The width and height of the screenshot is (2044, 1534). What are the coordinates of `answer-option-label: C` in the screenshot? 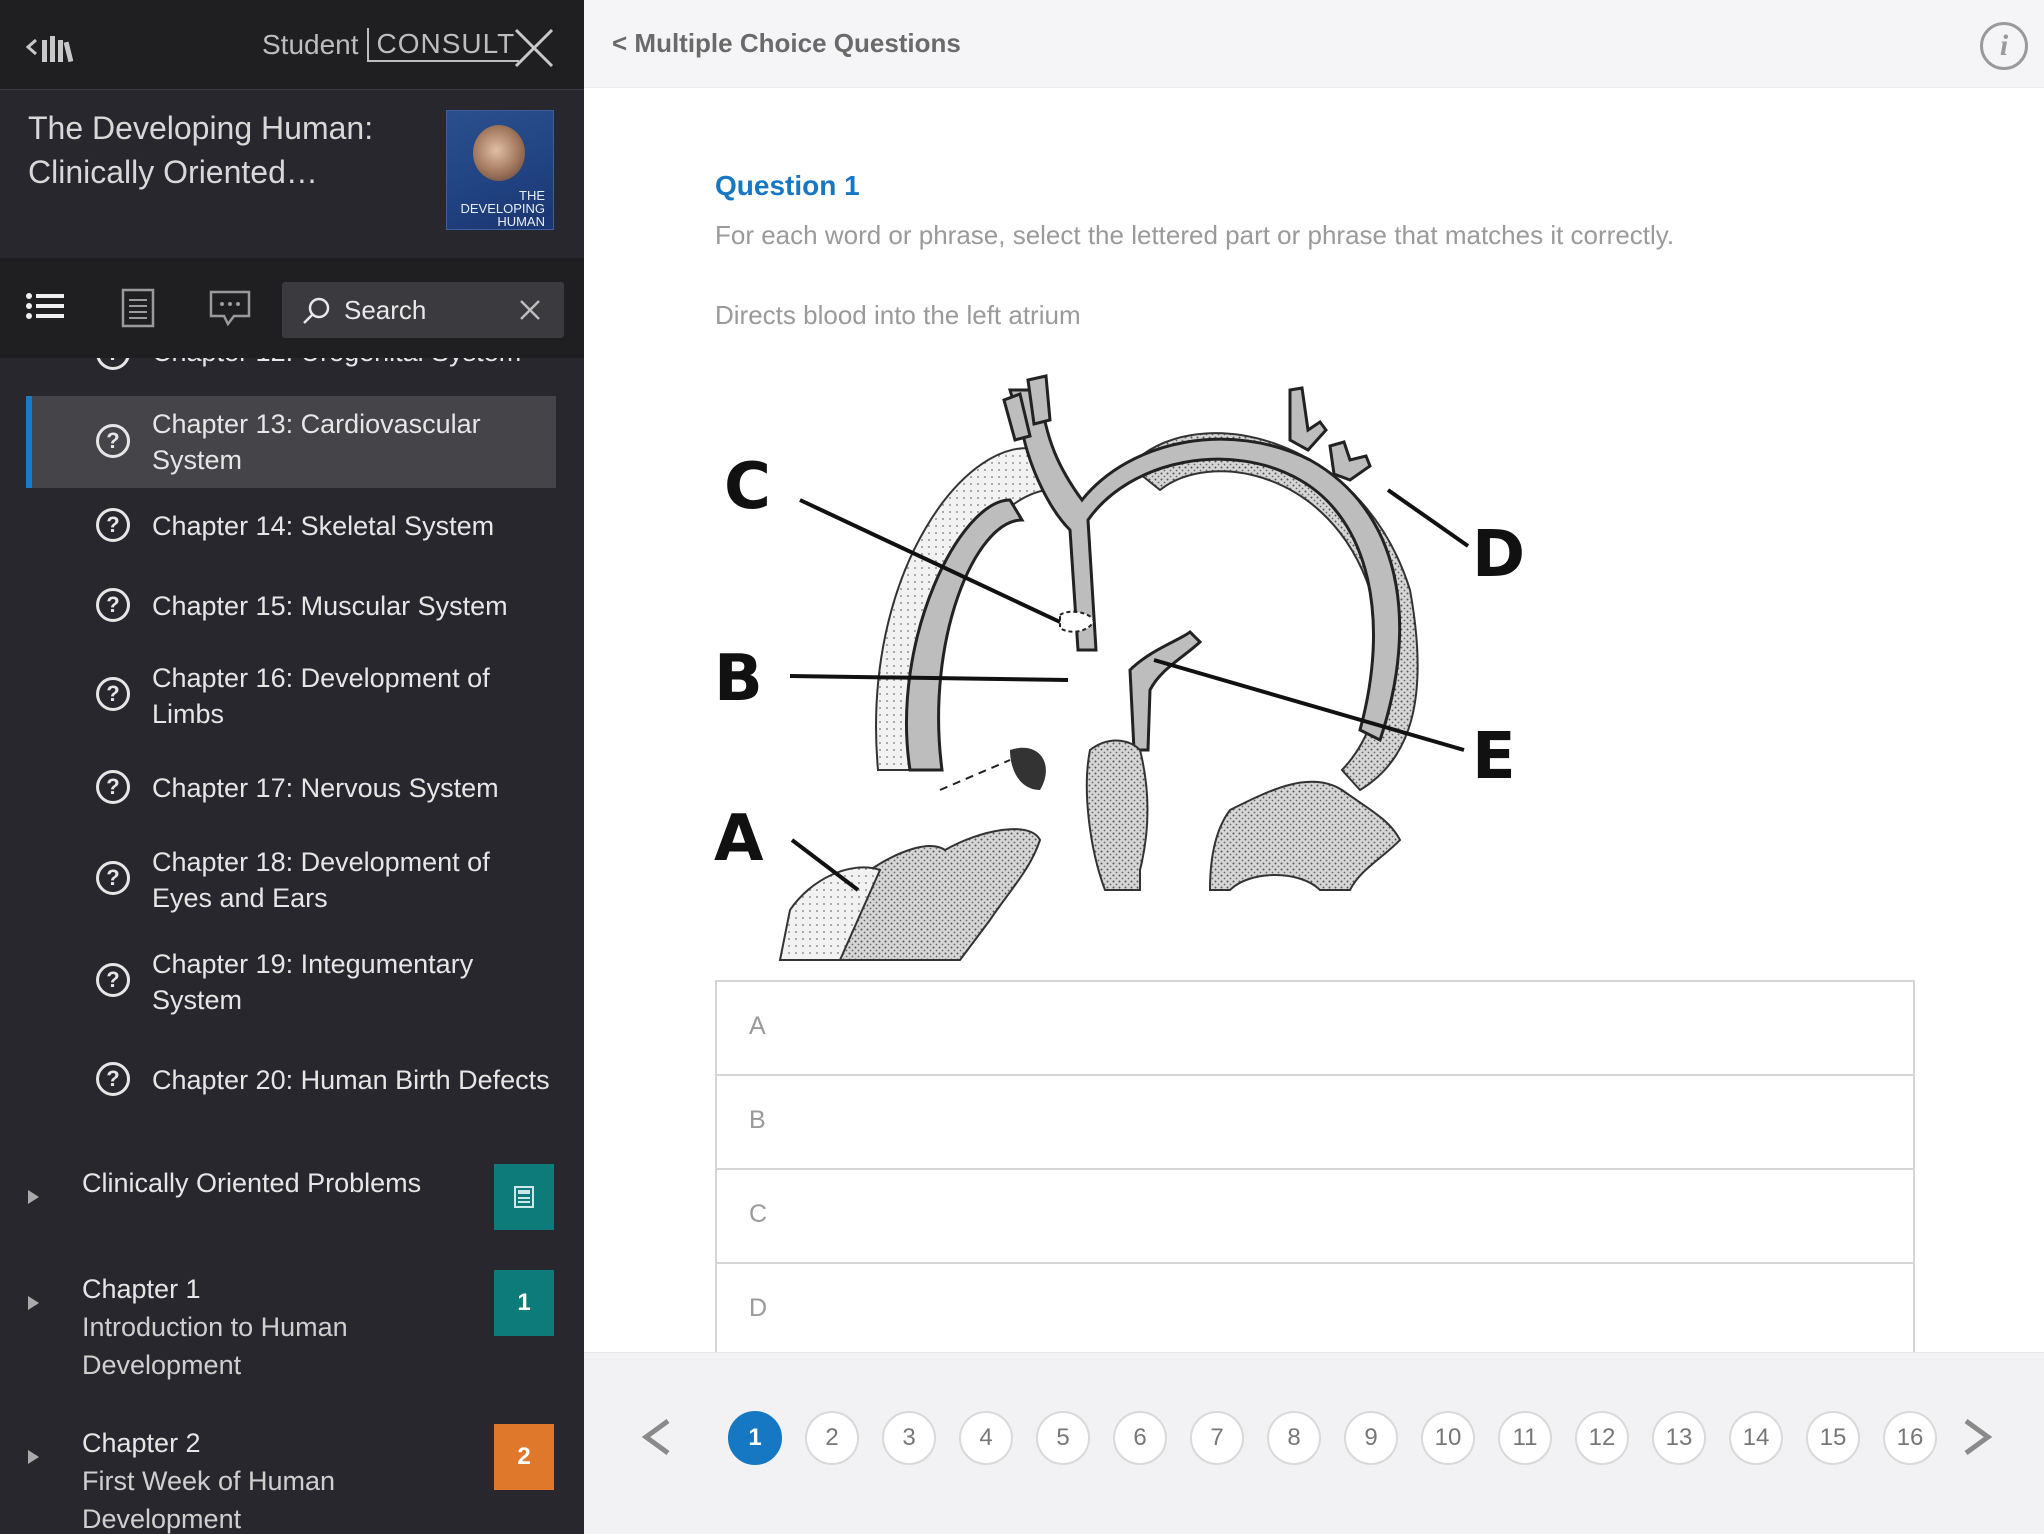 It's located at (758, 1214).